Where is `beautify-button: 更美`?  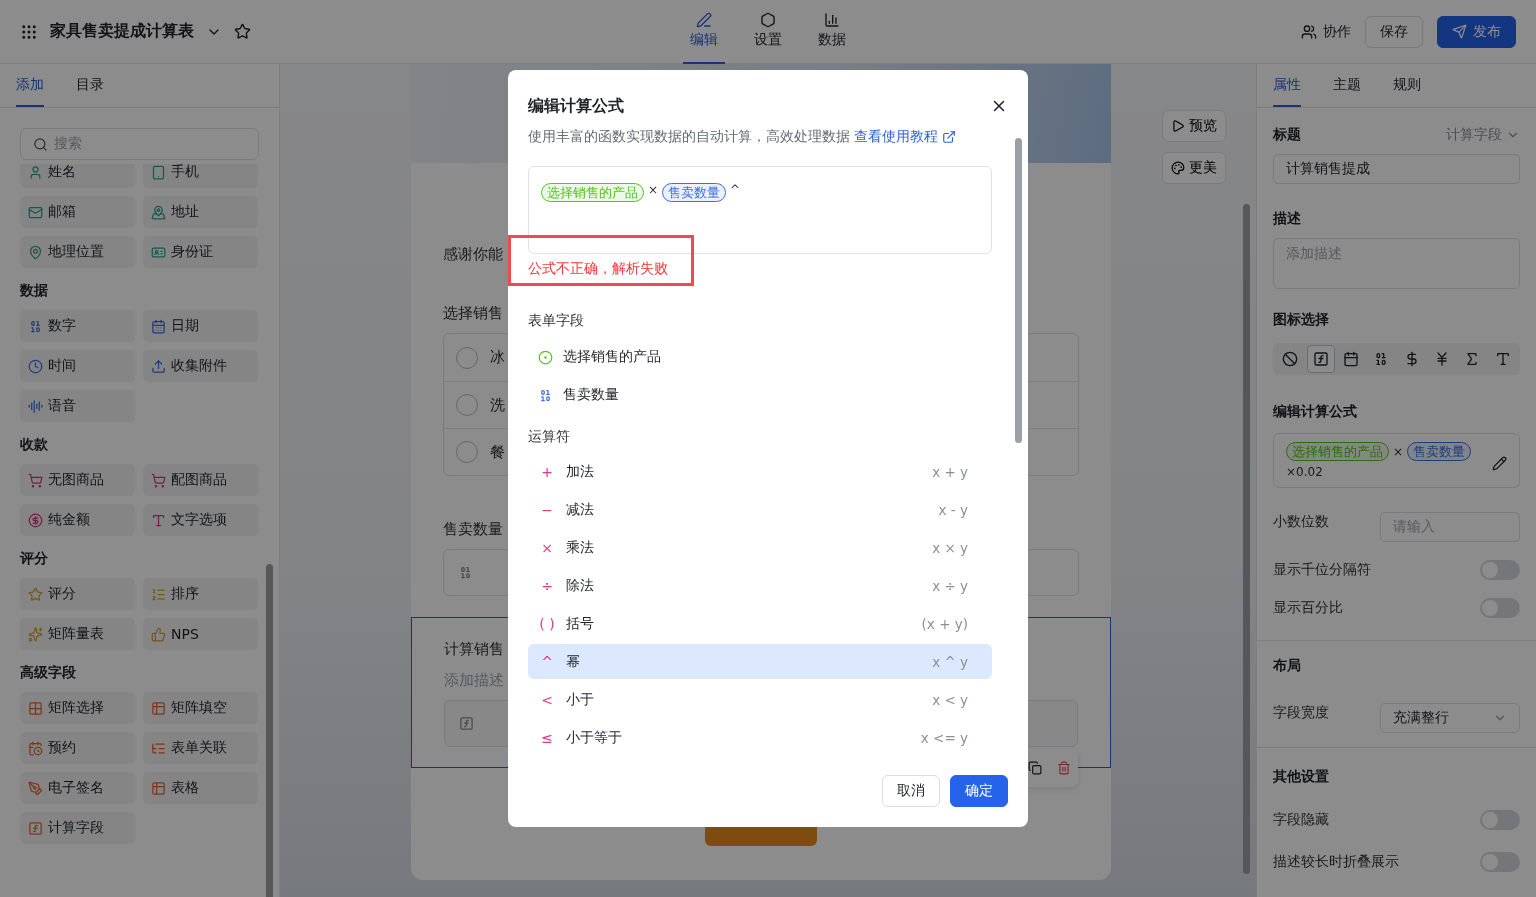
beautify-button: 更美 is located at coordinates (1194, 168).